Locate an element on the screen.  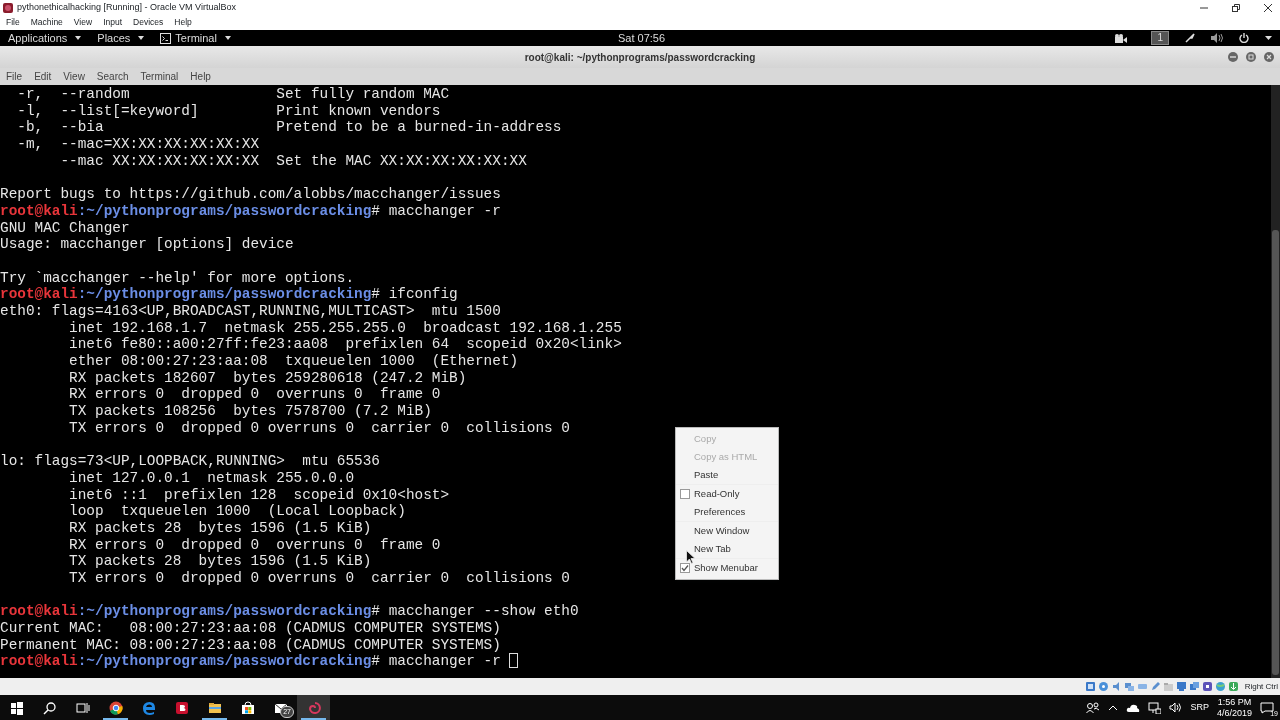
output-line: Try `macchanger --help' for more options. is located at coordinates (177, 278).